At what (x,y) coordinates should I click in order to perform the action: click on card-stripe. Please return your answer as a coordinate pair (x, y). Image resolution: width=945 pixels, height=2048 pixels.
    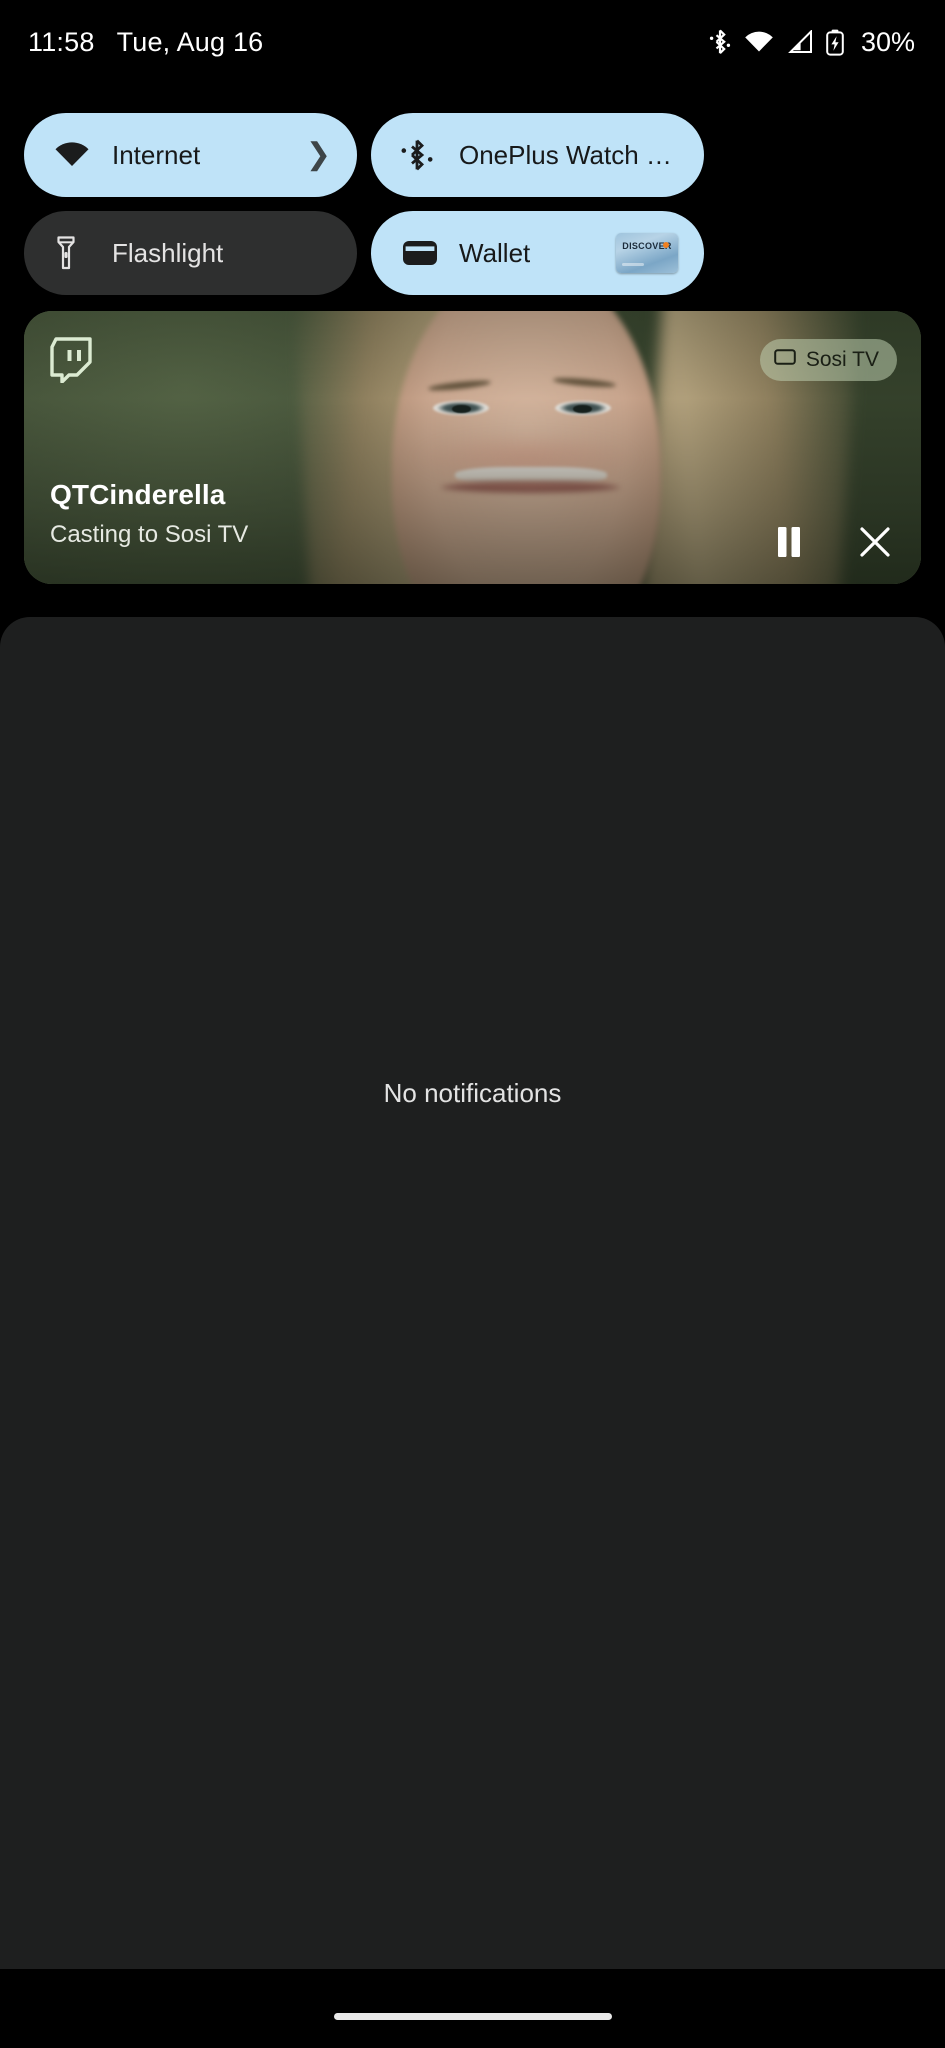
    Looking at the image, I should click on (633, 264).